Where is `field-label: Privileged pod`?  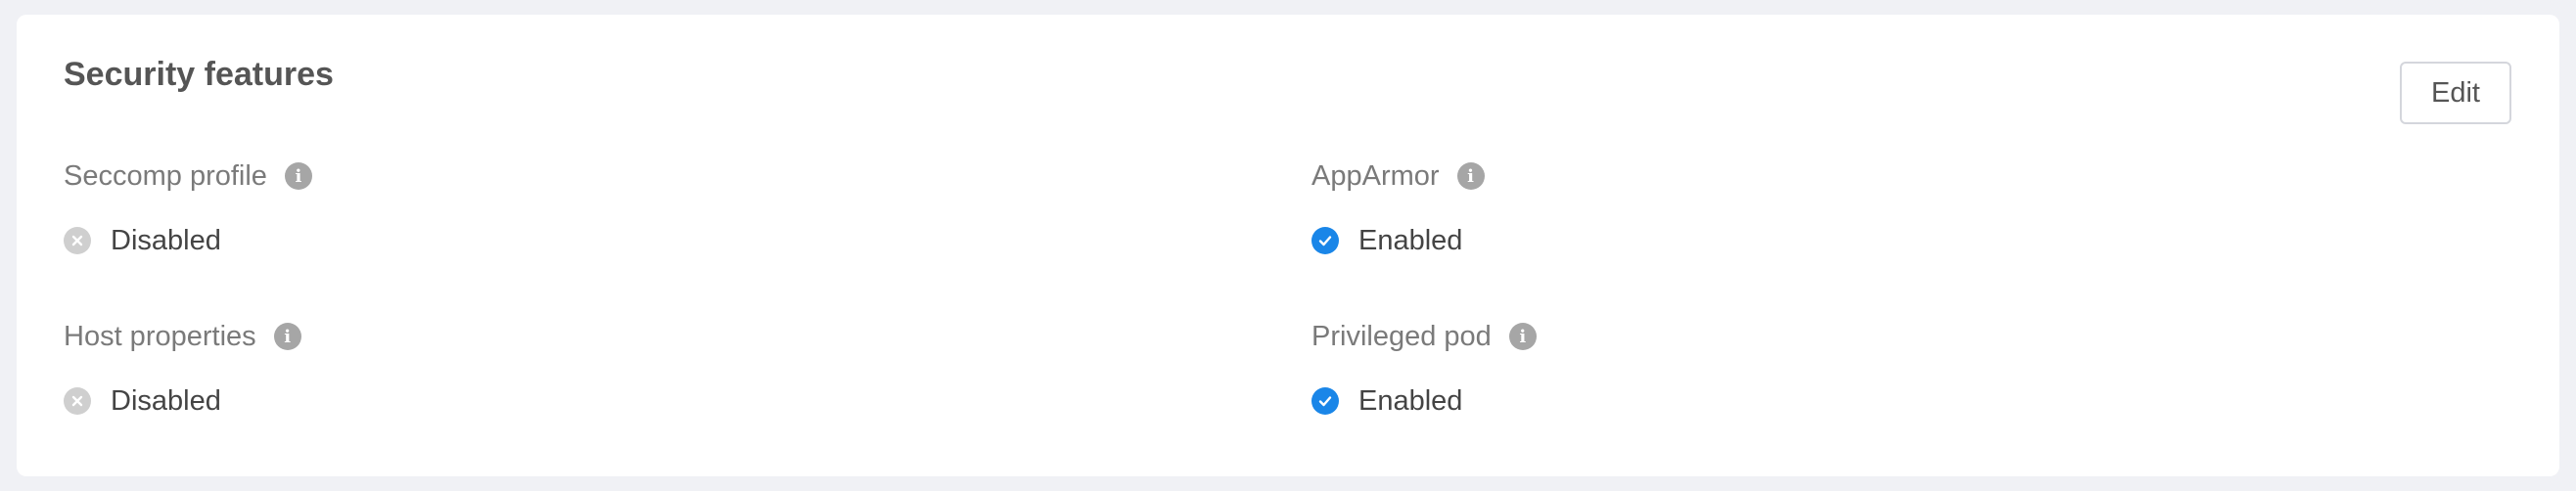 field-label: Privileged pod is located at coordinates (1401, 336).